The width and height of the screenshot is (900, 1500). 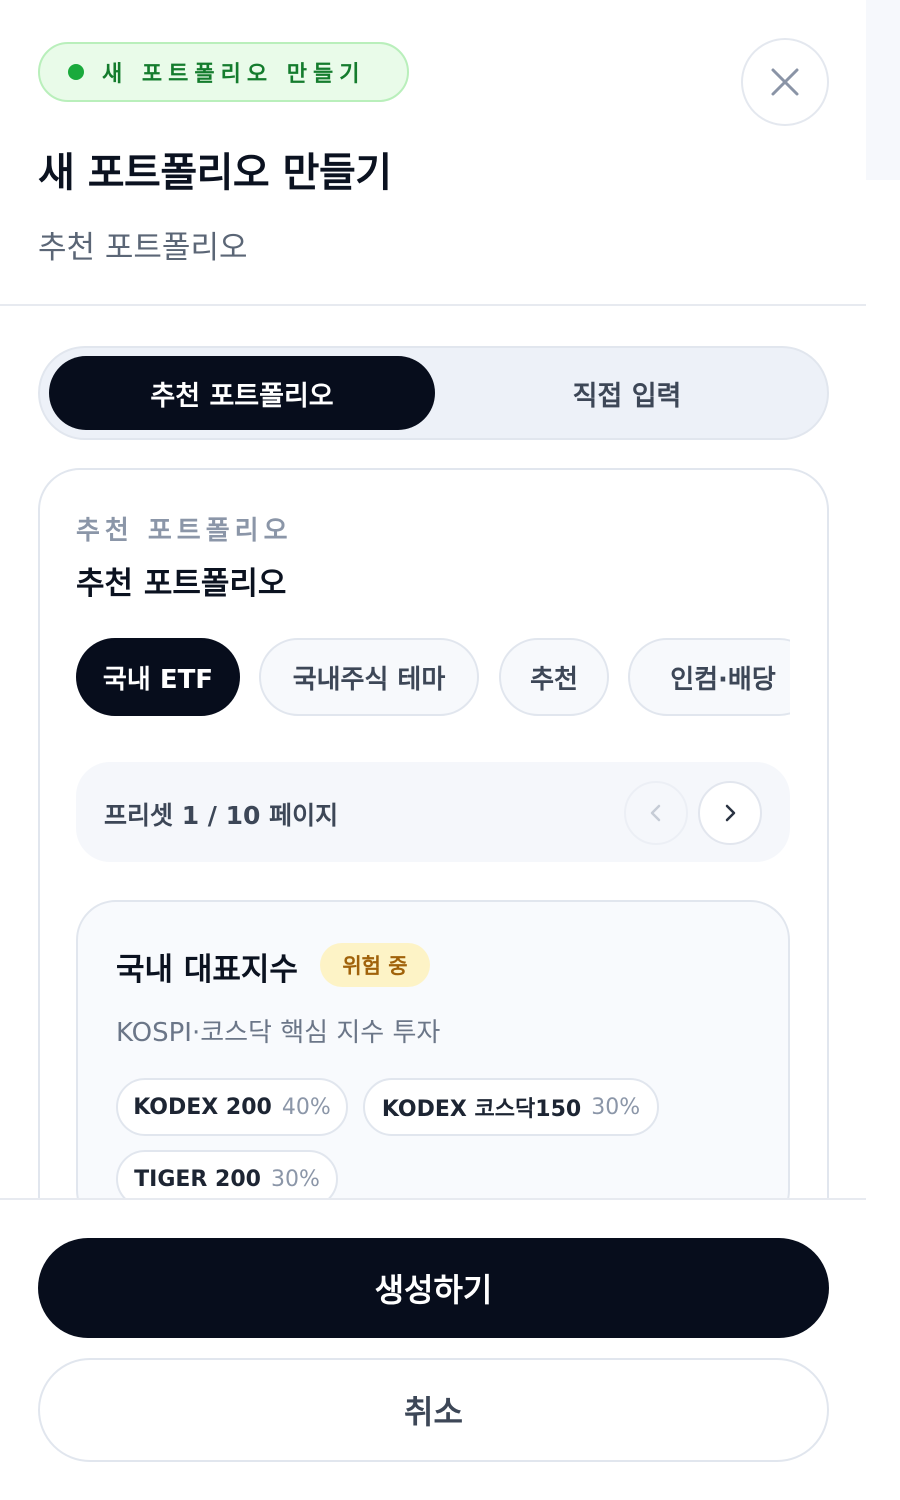 I want to click on cancel-button: 취소, so click(x=433, y=1410).